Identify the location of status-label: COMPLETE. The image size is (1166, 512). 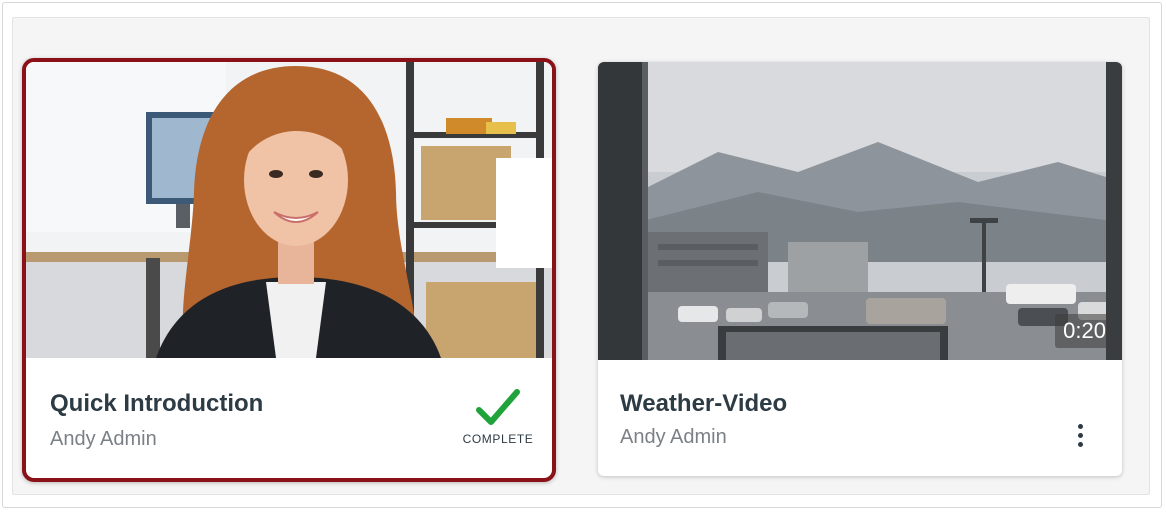
(498, 439).